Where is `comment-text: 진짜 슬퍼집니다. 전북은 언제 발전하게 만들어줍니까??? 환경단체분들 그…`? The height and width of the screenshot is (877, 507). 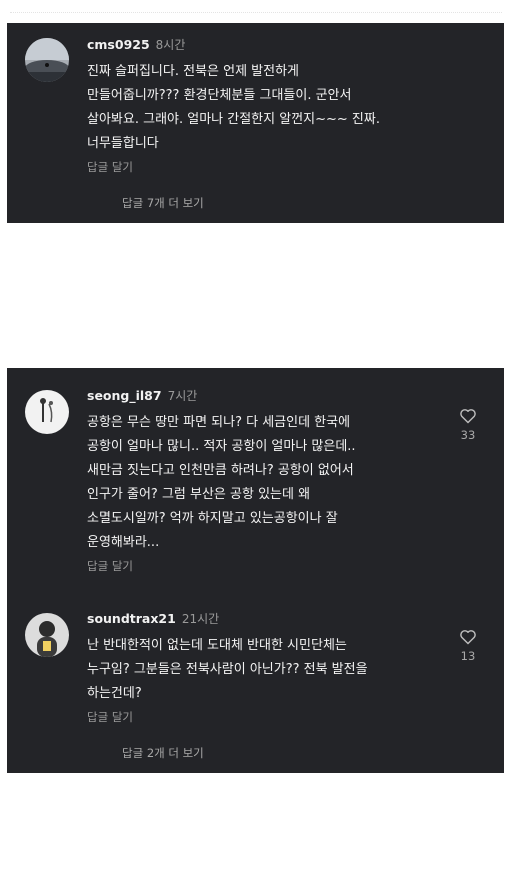
comment-text: 진짜 슬퍼집니다. 전북은 언제 발전하게 만들어줍니까??? 환경단체분들 그… is located at coordinates (233, 107).